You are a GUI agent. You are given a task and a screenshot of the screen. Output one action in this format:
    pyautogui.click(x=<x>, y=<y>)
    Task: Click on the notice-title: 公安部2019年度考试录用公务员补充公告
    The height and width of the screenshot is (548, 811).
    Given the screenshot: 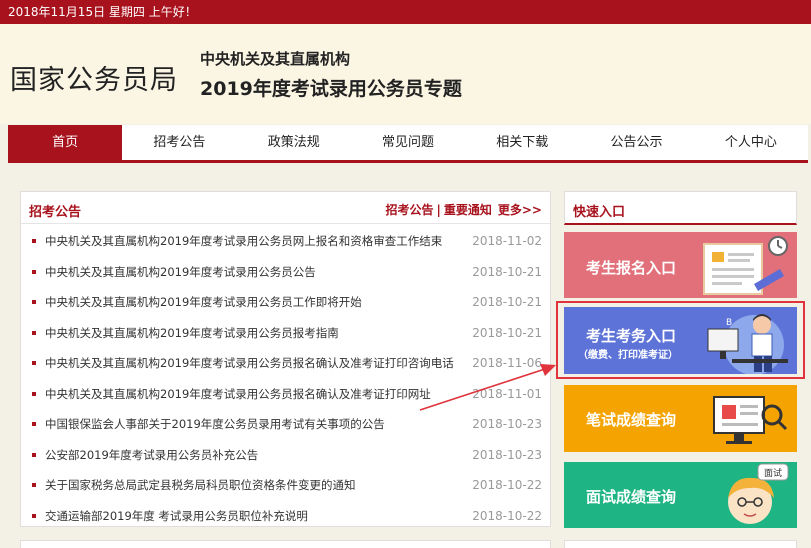 What is the action you would take?
    pyautogui.click(x=151, y=455)
    